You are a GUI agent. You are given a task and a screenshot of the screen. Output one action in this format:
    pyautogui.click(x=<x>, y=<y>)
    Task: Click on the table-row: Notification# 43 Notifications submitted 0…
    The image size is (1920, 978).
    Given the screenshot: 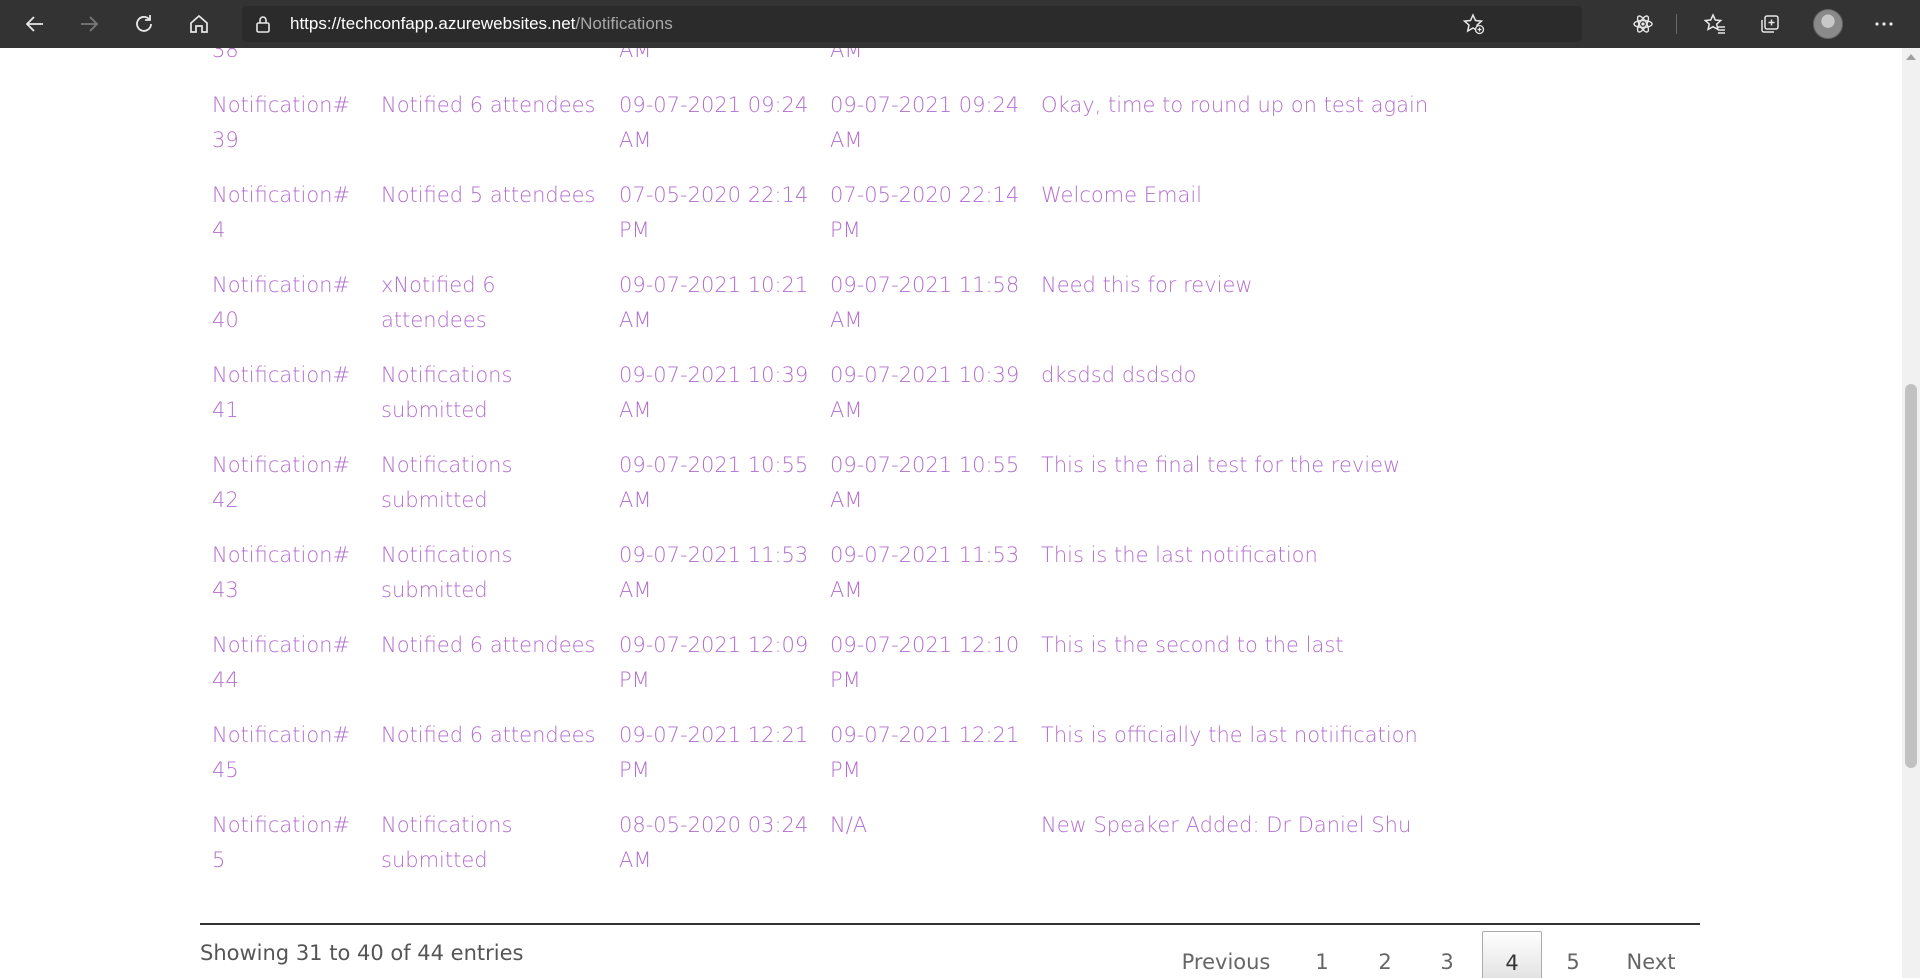 What is the action you would take?
    pyautogui.click(x=950, y=583)
    